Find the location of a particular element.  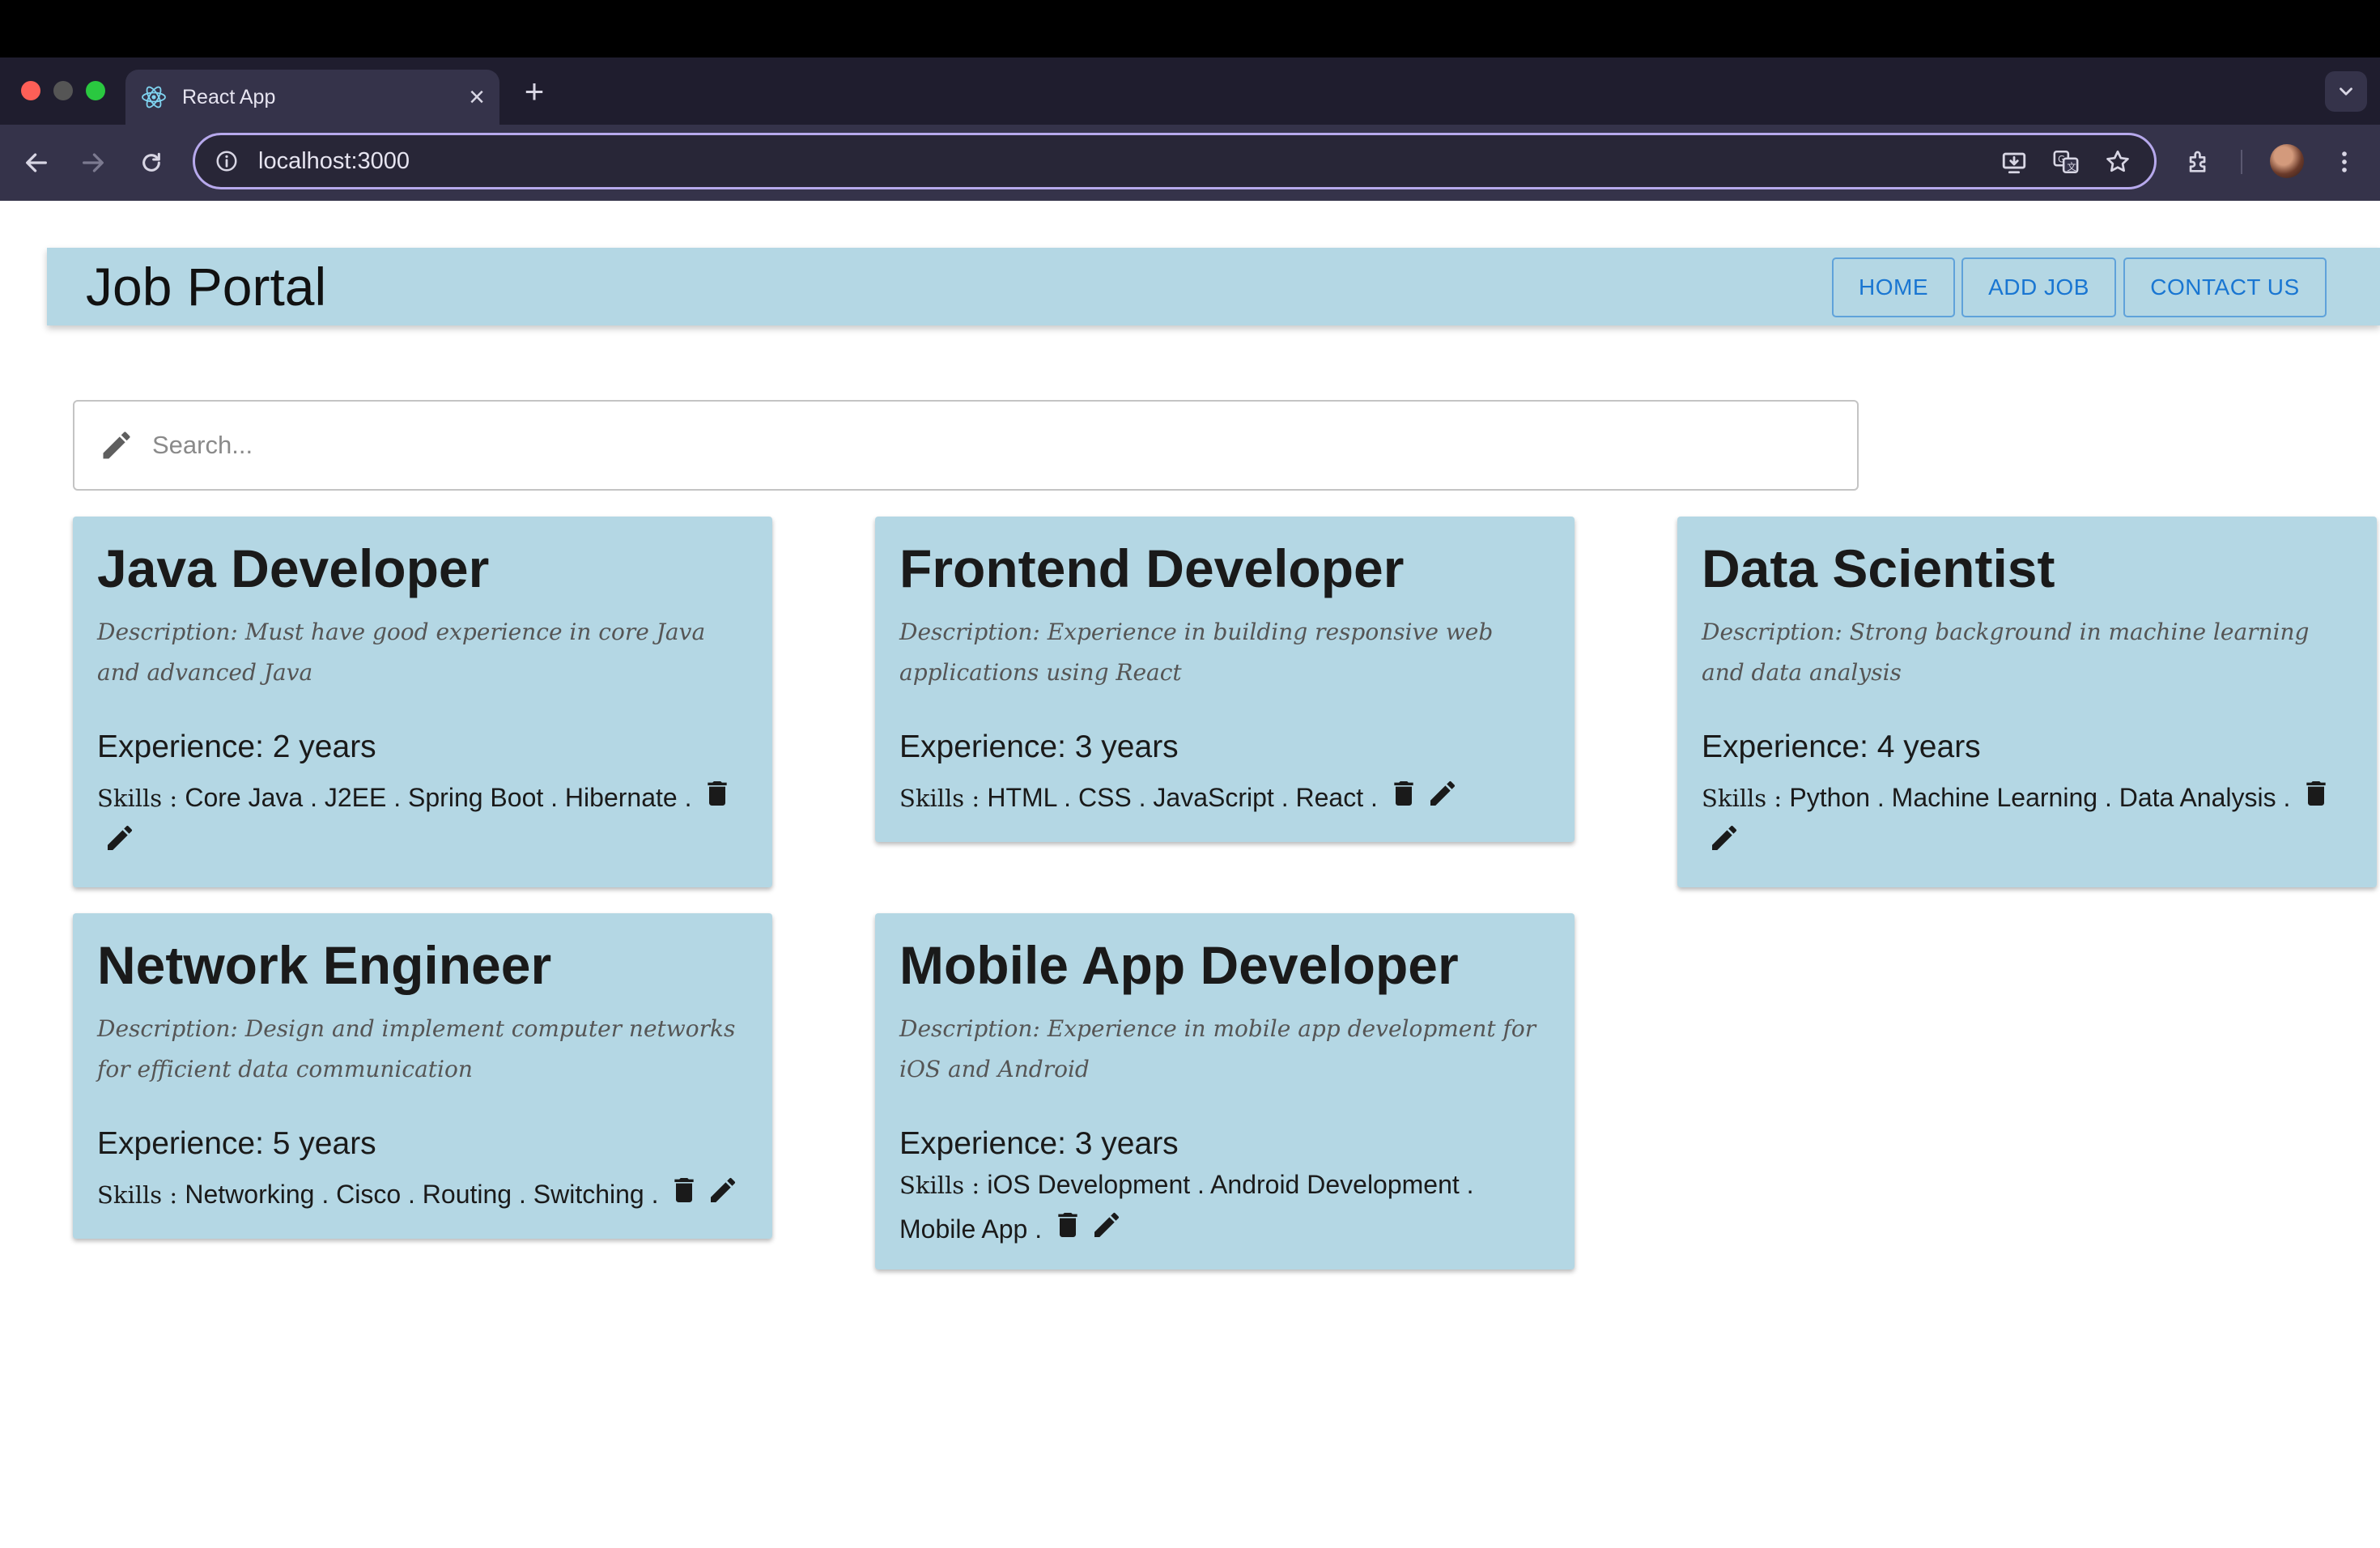

nav-home-button: HOME is located at coordinates (1893, 287).